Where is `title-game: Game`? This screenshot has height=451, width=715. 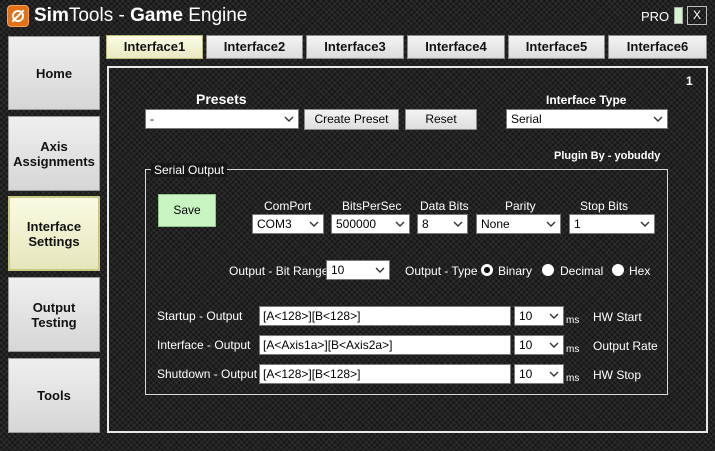 title-game: Game is located at coordinates (156, 15).